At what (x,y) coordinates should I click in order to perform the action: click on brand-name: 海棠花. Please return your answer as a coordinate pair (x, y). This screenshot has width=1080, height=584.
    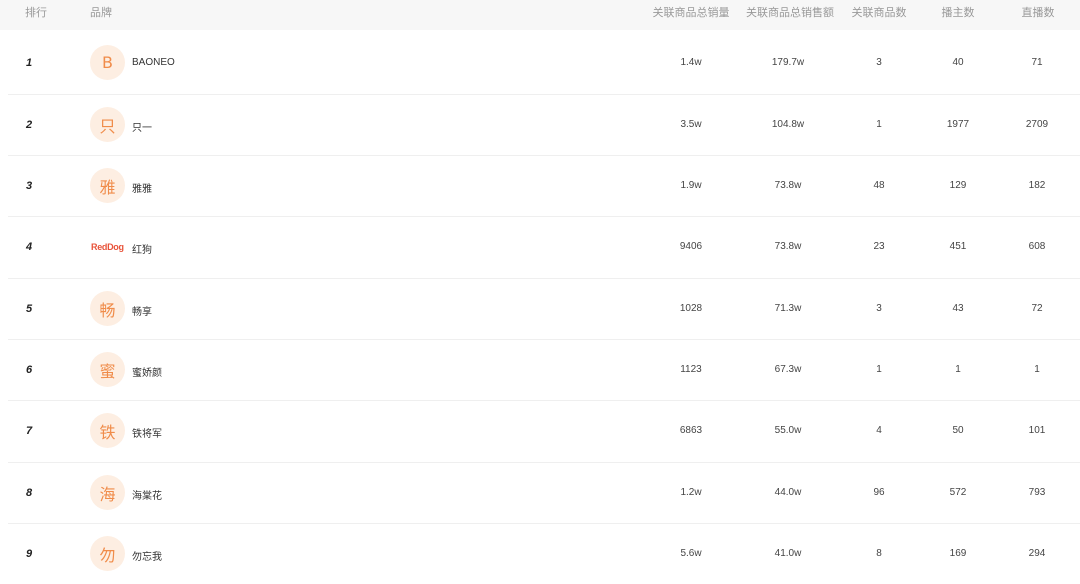
    Looking at the image, I should click on (147, 494).